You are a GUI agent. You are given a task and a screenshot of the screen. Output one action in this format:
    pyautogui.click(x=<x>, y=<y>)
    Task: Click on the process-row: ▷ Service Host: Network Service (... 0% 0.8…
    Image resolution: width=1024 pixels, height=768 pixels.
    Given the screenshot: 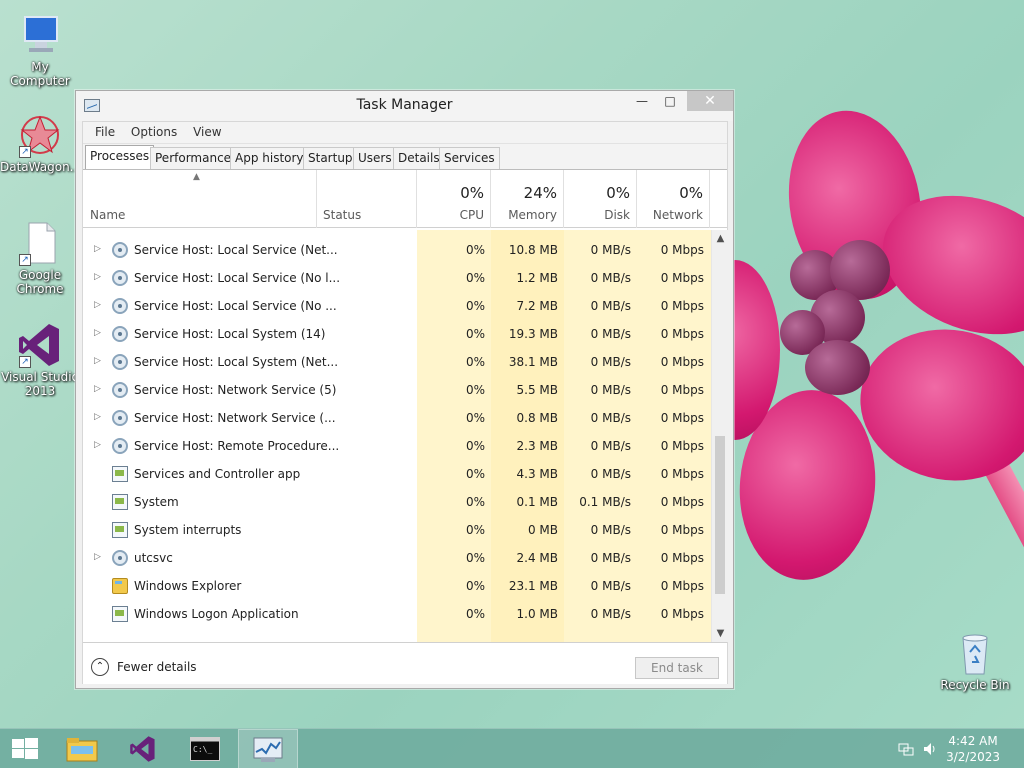 What is the action you would take?
    pyautogui.click(x=397, y=418)
    